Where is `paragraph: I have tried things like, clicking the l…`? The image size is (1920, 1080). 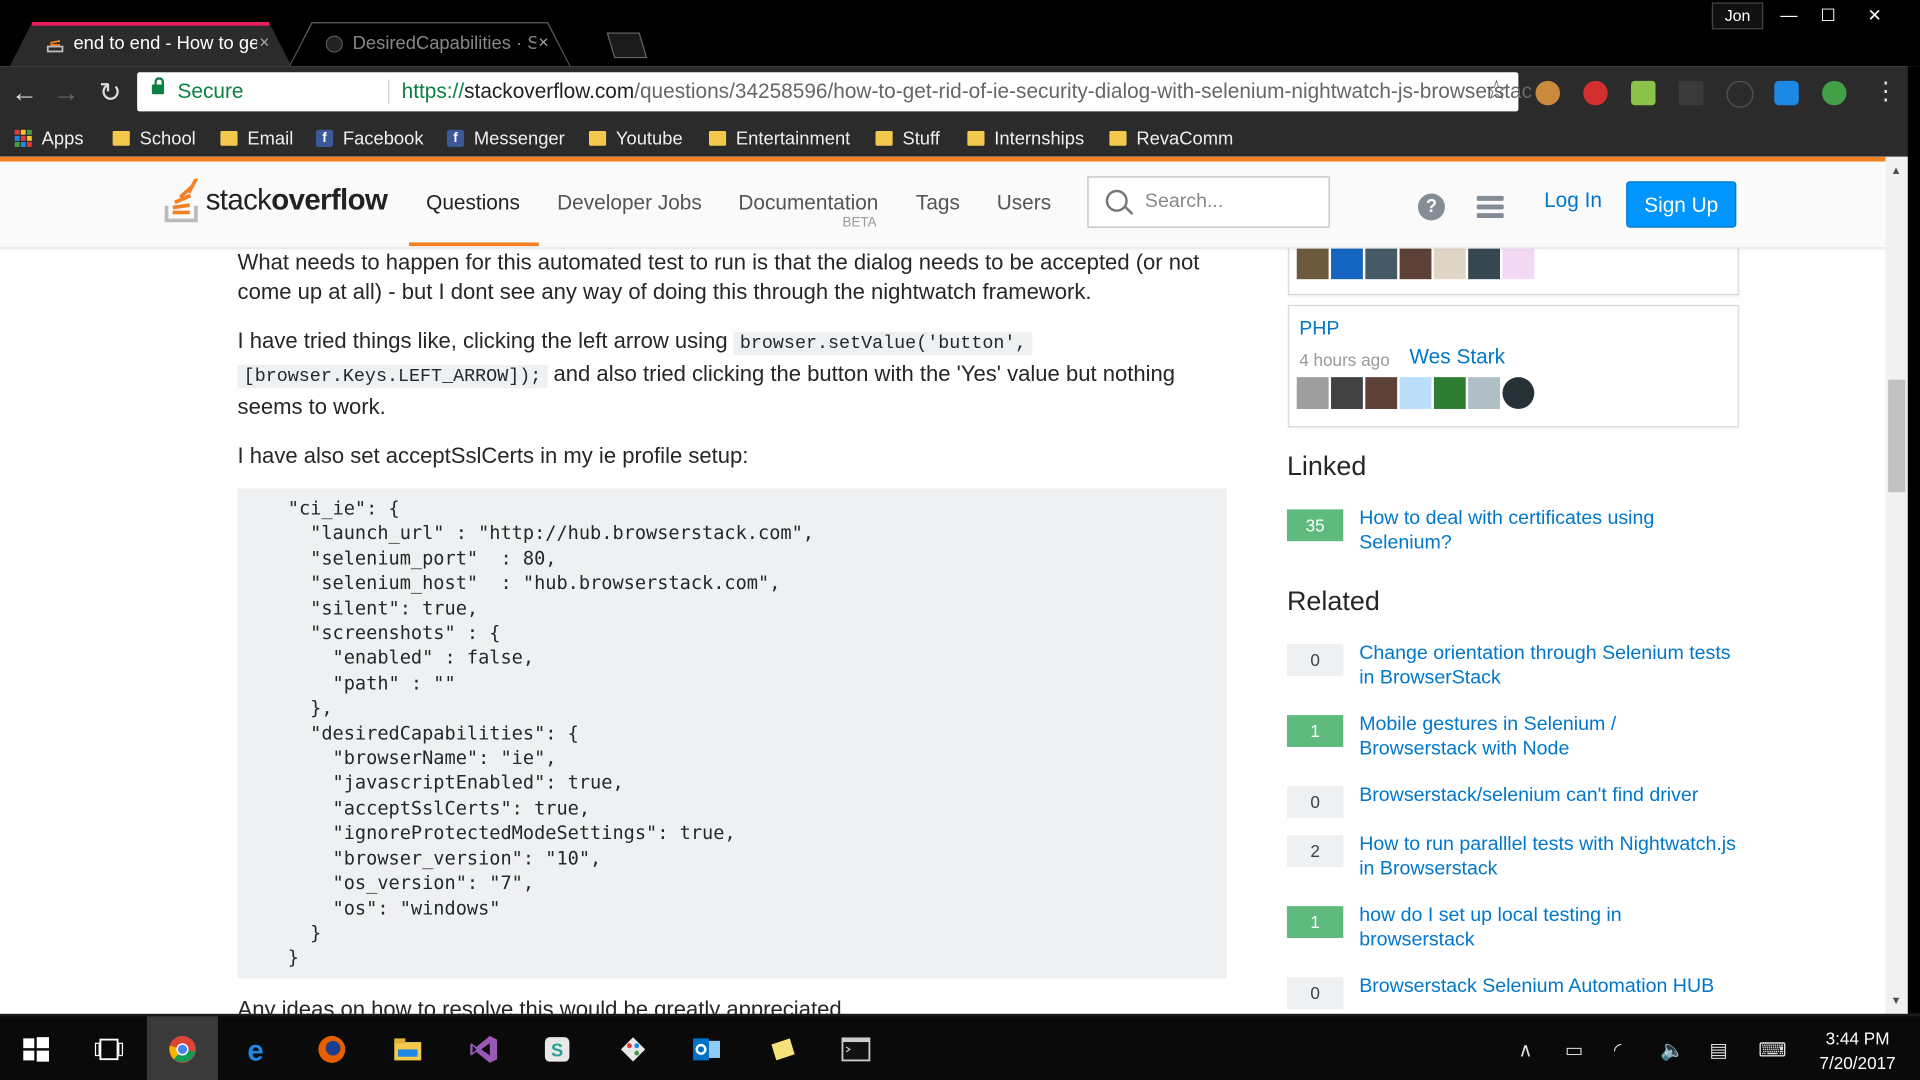
paragraph: I have tried things like, clicking the l… is located at coordinates (706, 373).